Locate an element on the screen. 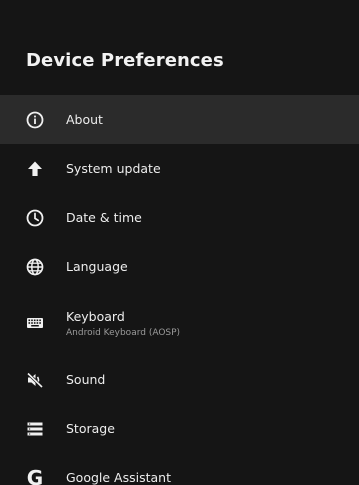 Image resolution: width=359 pixels, height=485 pixels. menu-item-label: Keyboard is located at coordinates (95, 316).